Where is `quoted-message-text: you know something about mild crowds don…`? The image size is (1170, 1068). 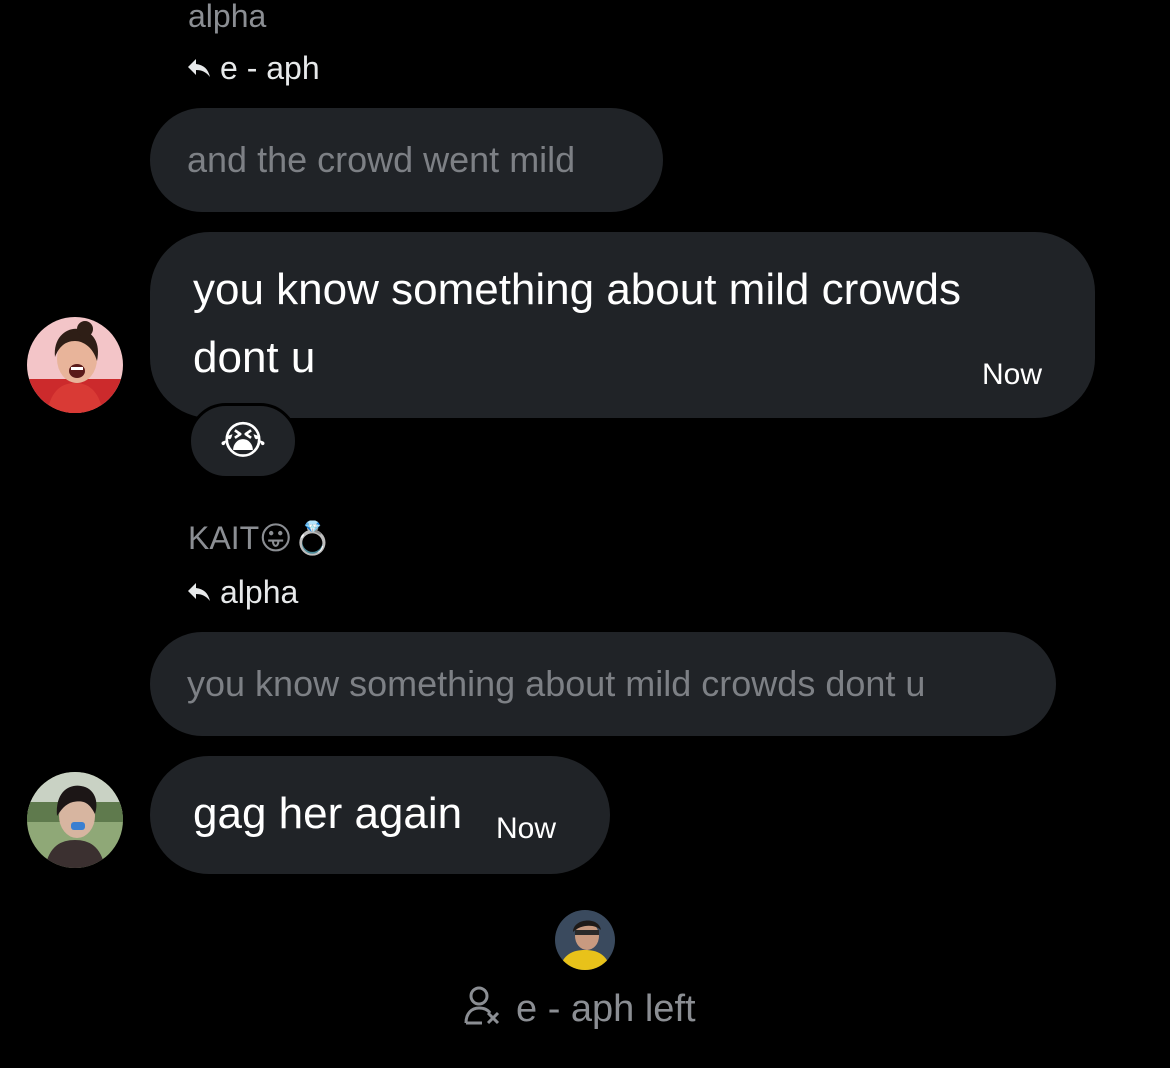
quoted-message-text: you know something about mild crowds don… is located at coordinates (556, 683).